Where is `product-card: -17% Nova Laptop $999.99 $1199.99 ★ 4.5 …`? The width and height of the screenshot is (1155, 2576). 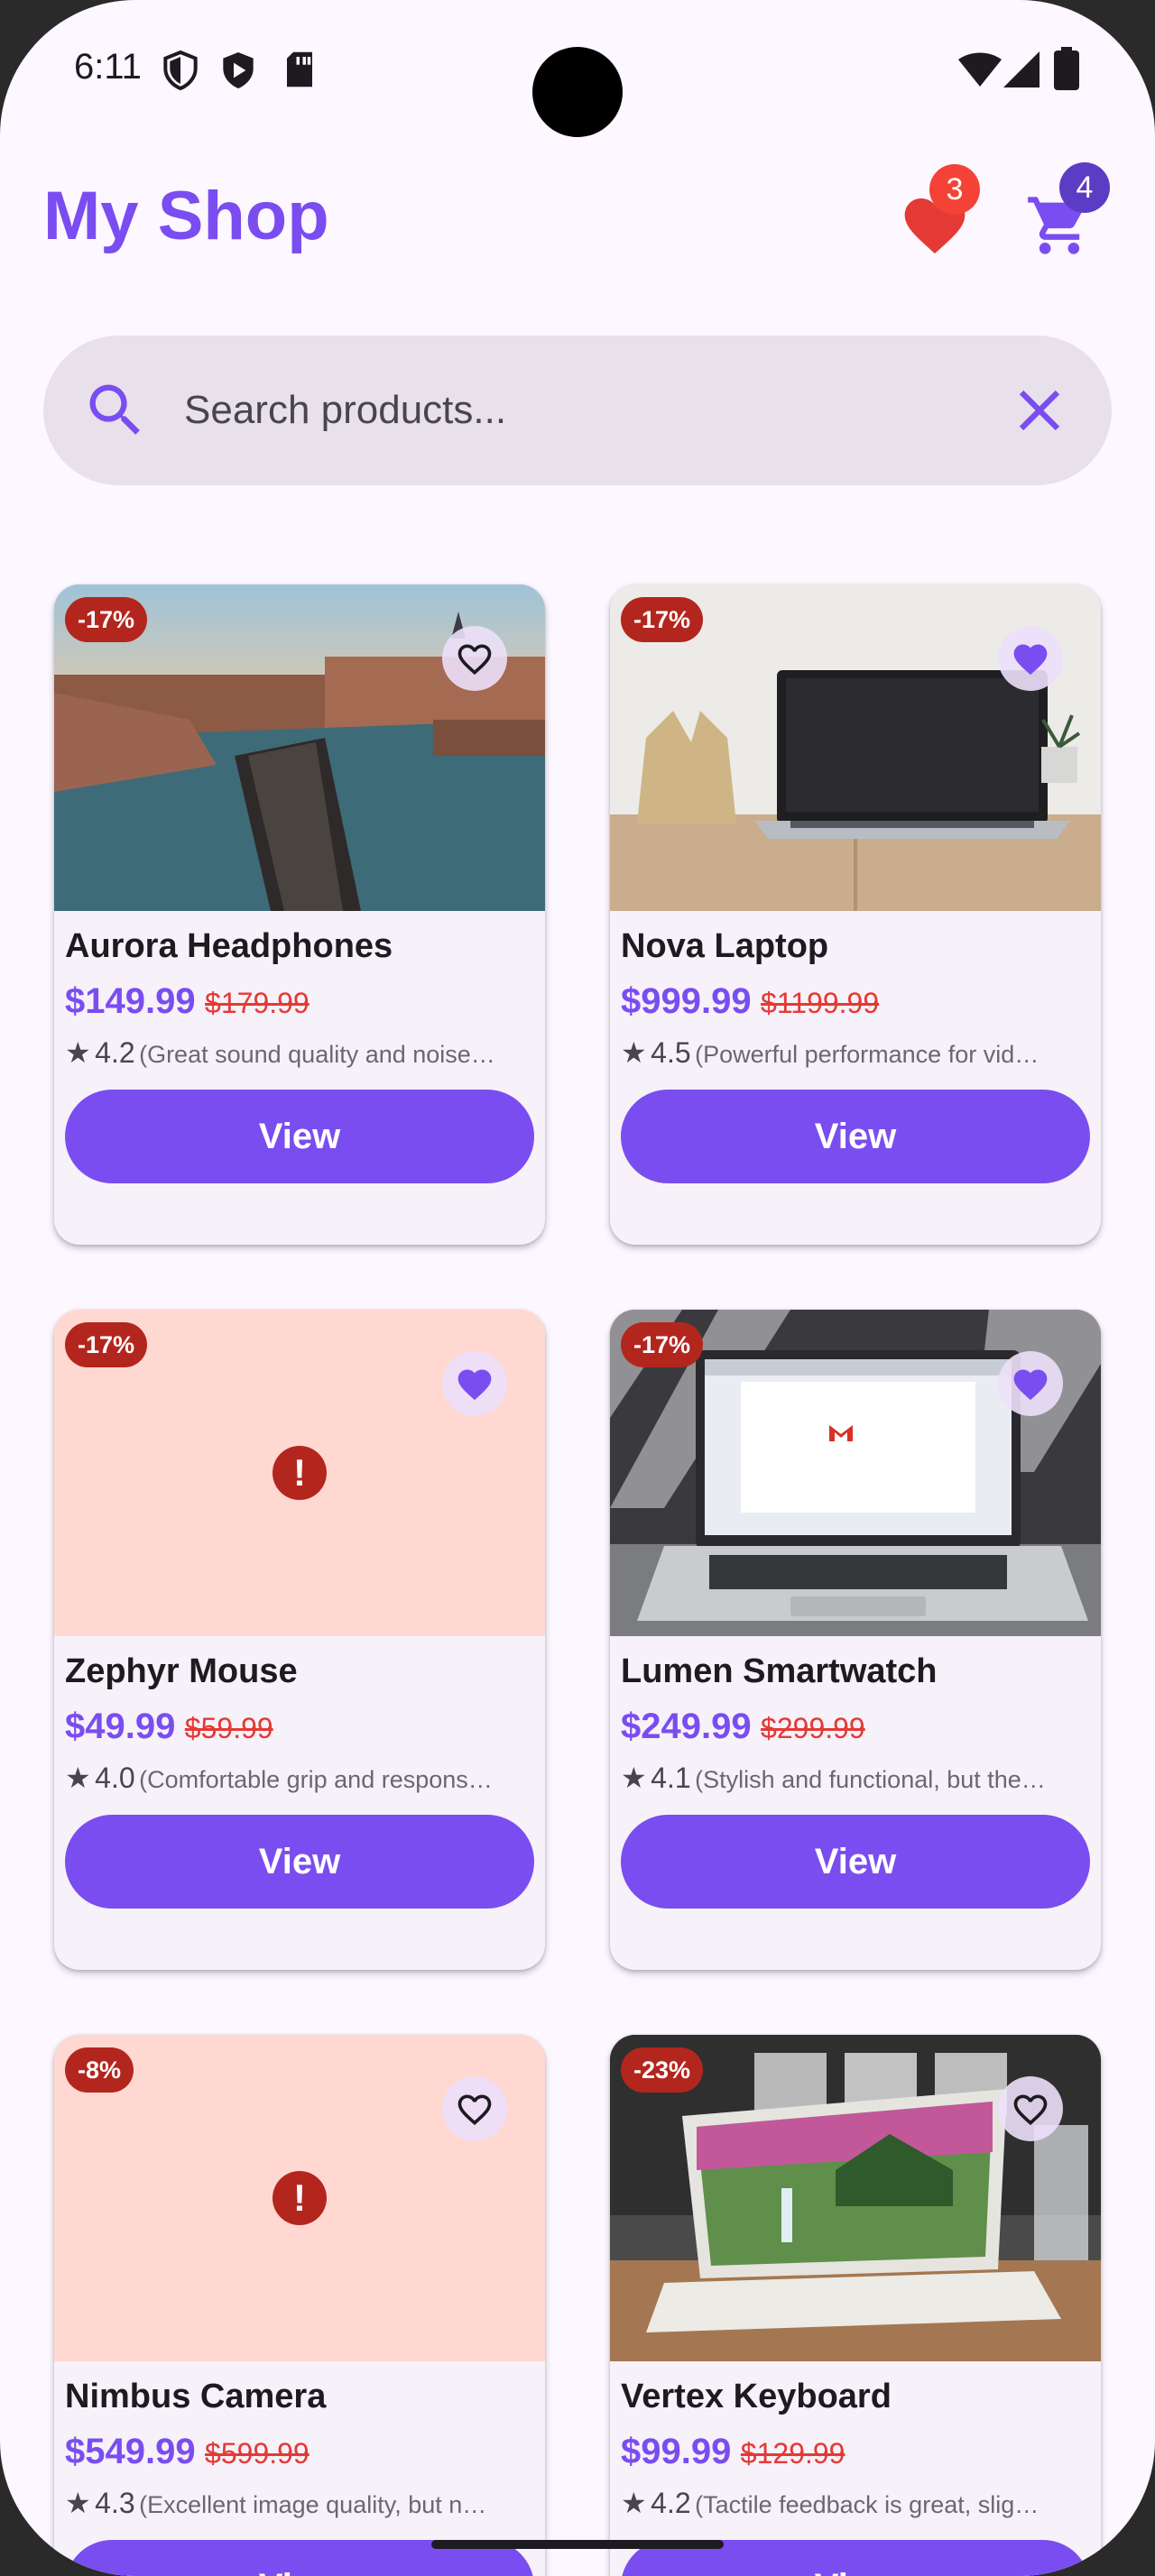 product-card: -17% Nova Laptop $999.99 $1199.99 ★ 4.5 … is located at coordinates (855, 914).